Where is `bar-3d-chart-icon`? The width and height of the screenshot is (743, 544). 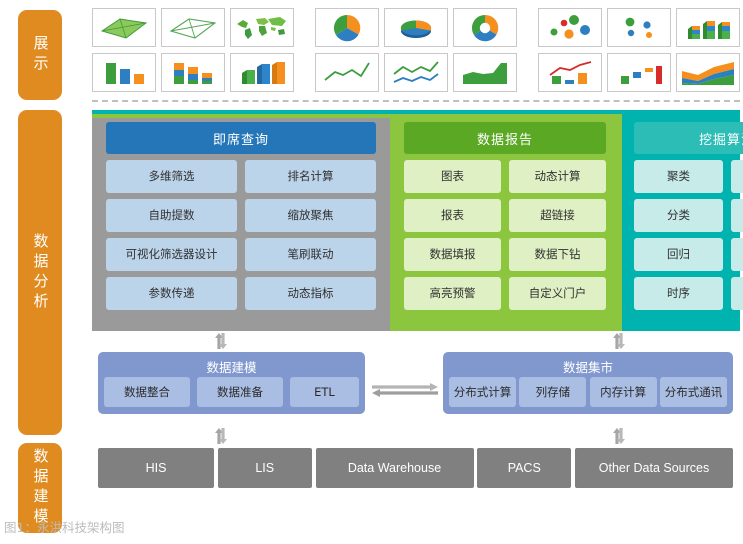 bar-3d-chart-icon is located at coordinates (262, 72).